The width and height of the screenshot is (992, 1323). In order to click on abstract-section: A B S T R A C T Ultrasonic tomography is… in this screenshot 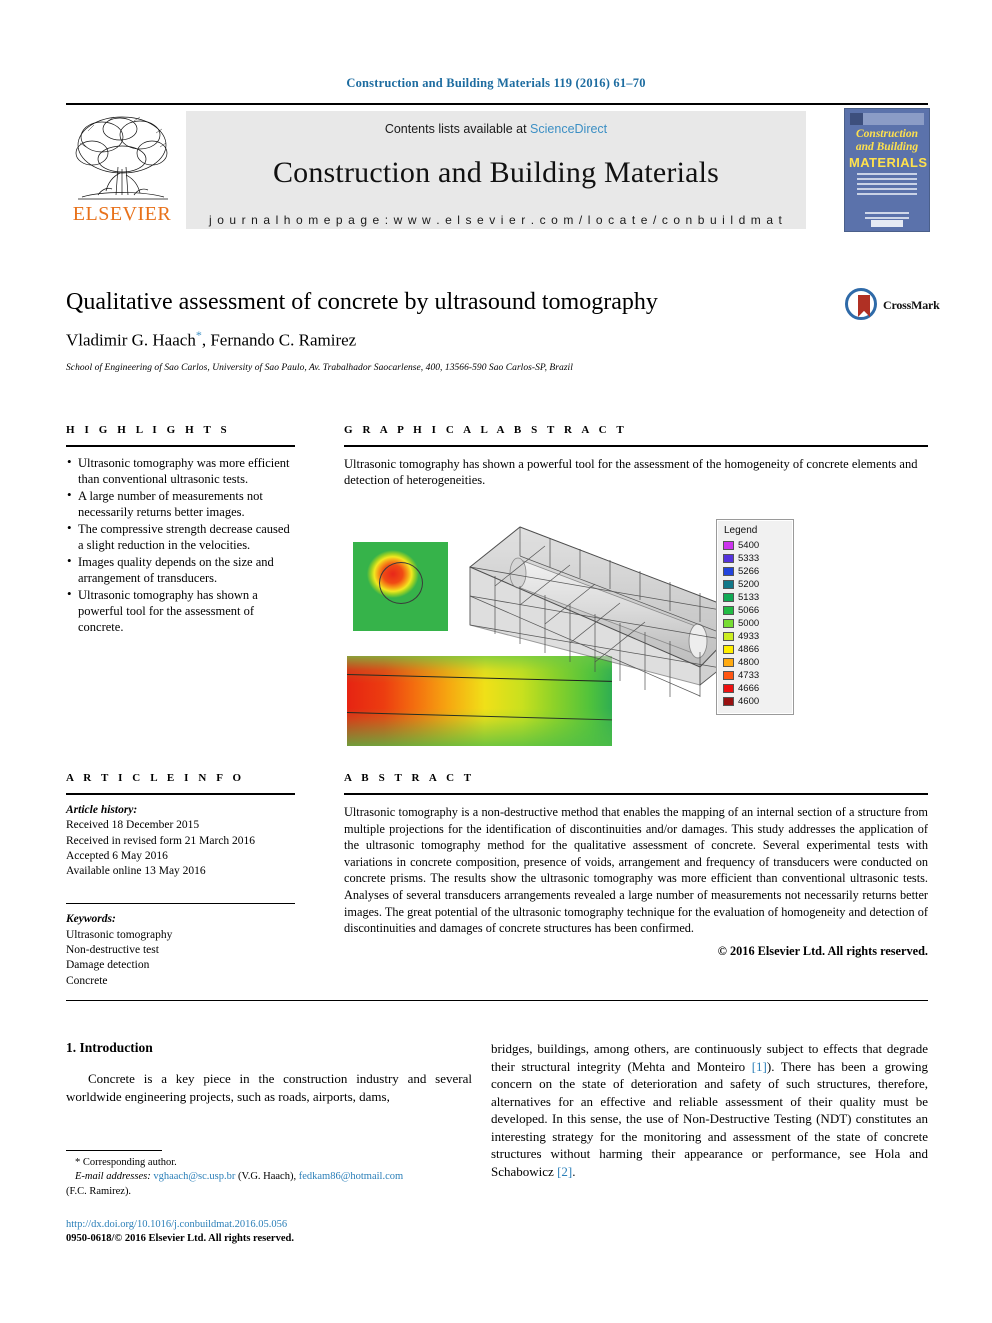, I will do `click(636, 865)`.